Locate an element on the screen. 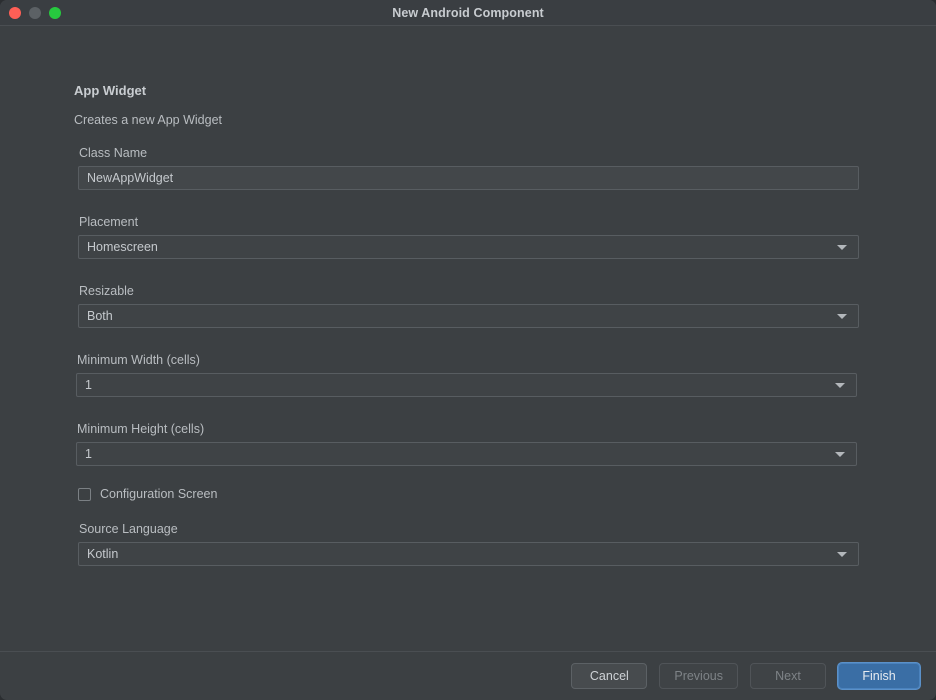 The height and width of the screenshot is (700, 936). window-title: New Android Component is located at coordinates (468, 12).